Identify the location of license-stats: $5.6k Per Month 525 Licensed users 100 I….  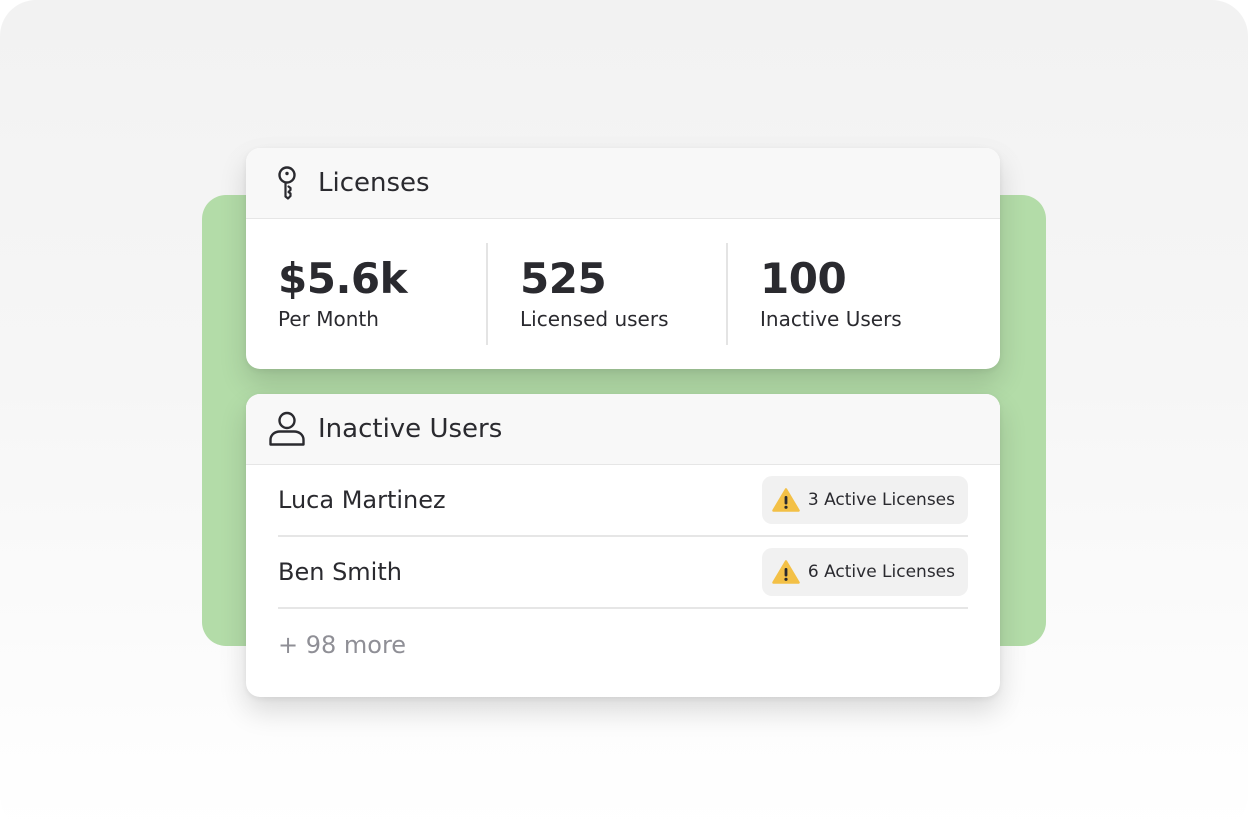
(623, 294).